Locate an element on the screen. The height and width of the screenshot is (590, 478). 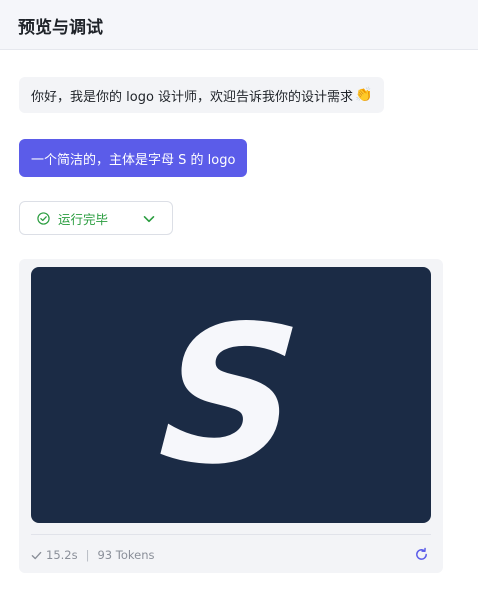
user-message-text: 一个简洁的，主体是字母 S 的 logo is located at coordinates (133, 160).